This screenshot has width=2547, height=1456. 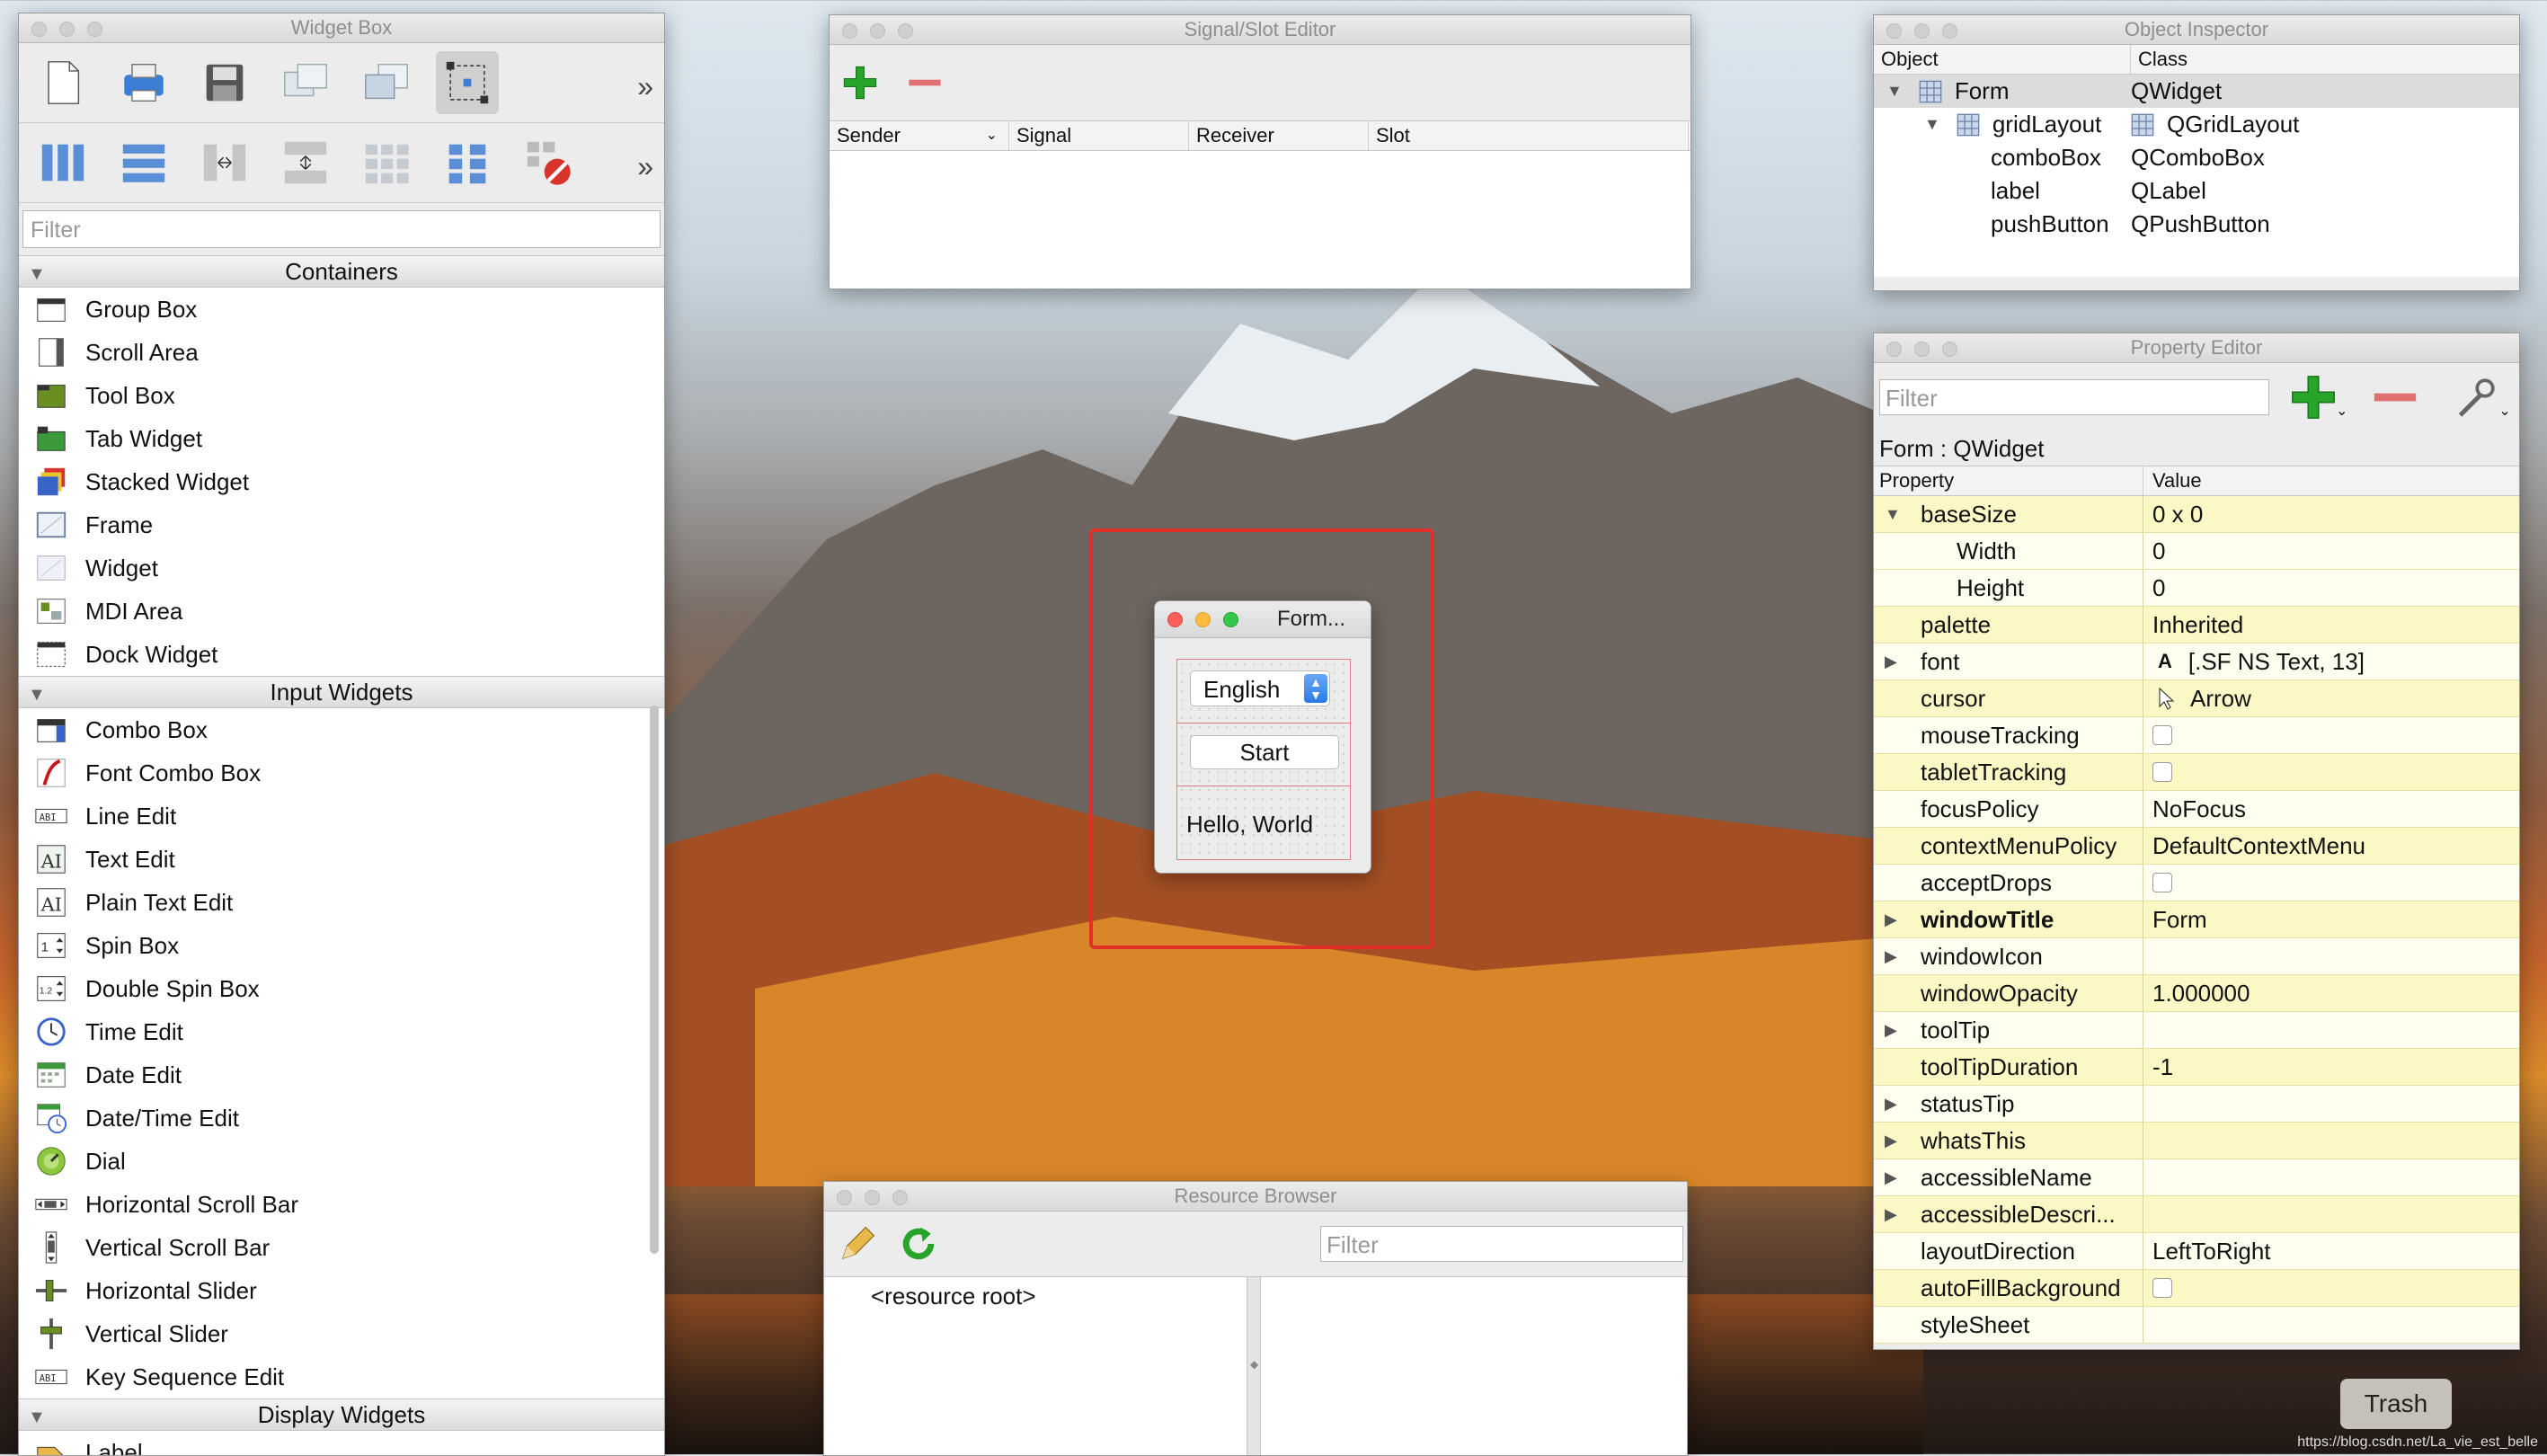 I want to click on column-sender: Sender ⌄, so click(x=919, y=136).